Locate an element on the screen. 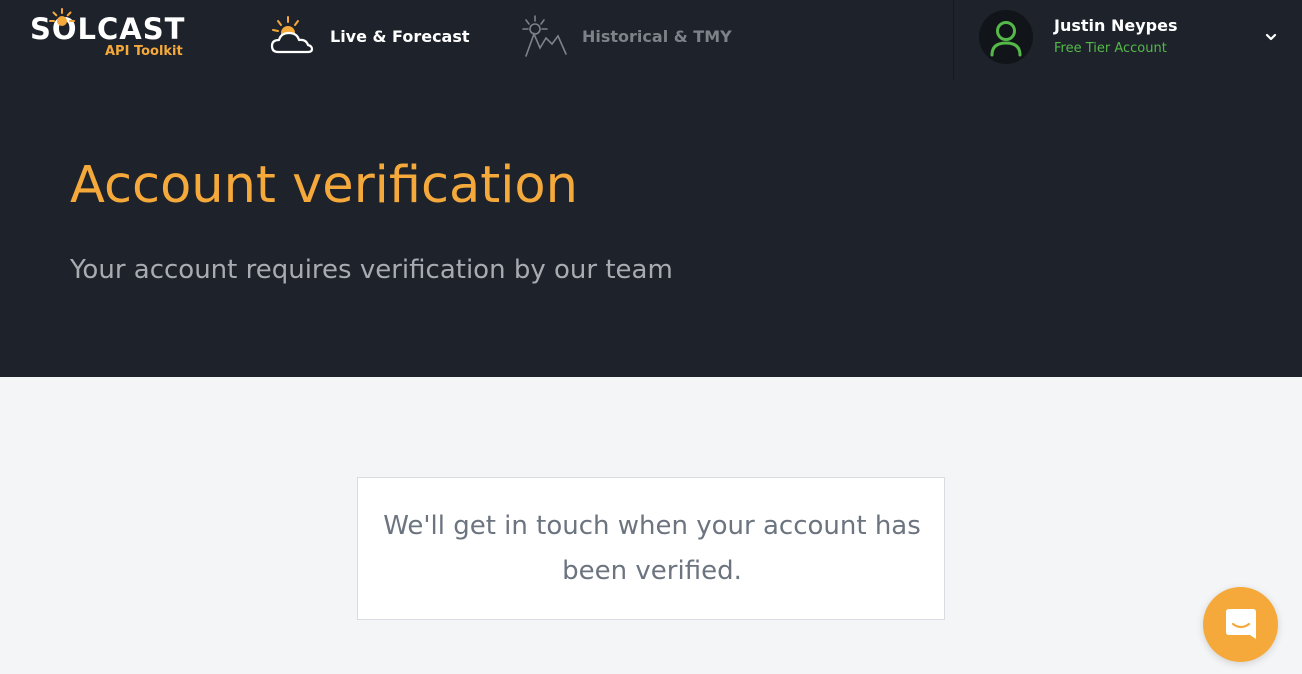 Image resolution: width=1302 pixels, height=674 pixels. avatar is located at coordinates (1006, 37).